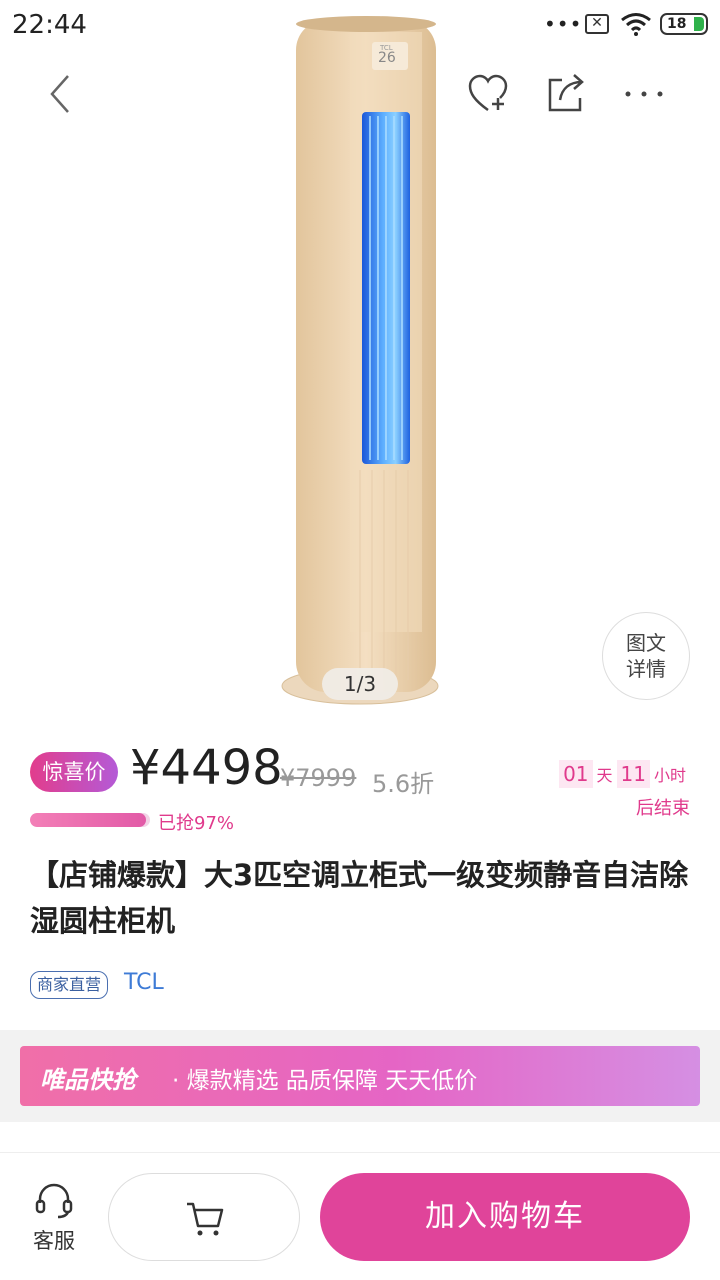 This screenshot has height=1280, width=720. What do you see at coordinates (576, 774) in the screenshot?
I see `countdown-days: 01` at bounding box center [576, 774].